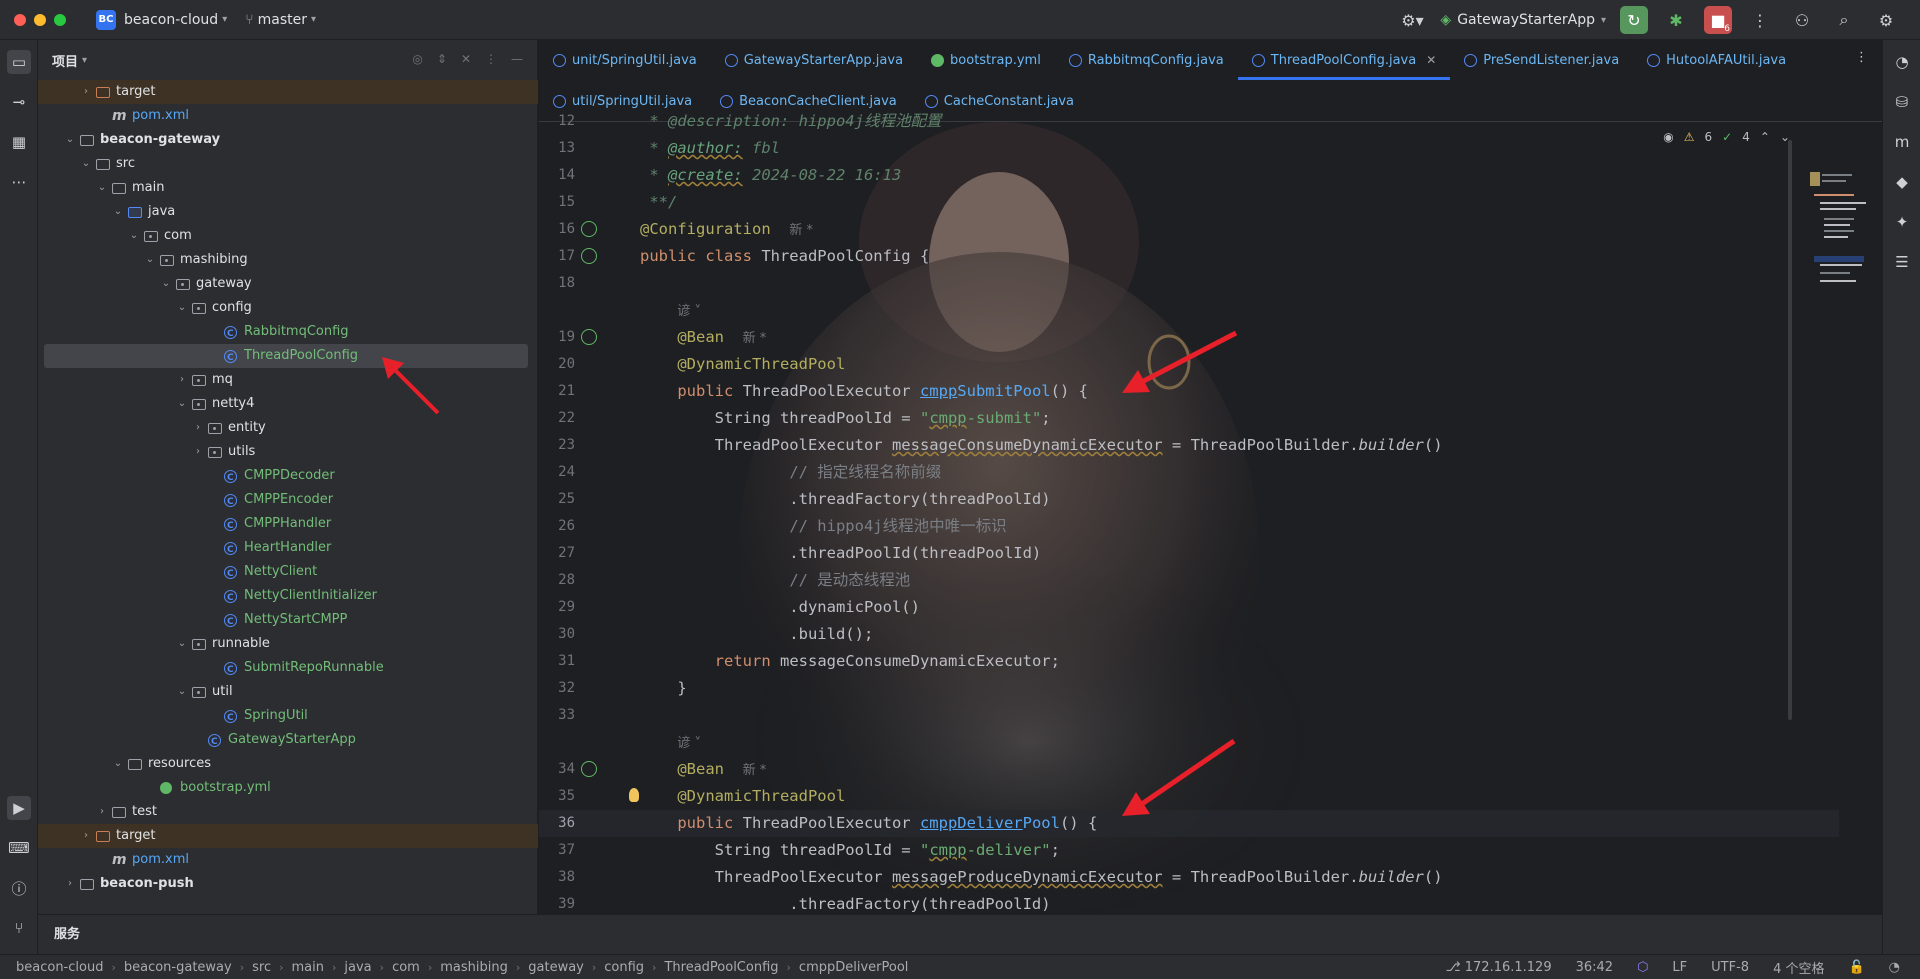 Image resolution: width=1920 pixels, height=979 pixels. I want to click on tree-item-pom-xml: m pom.xml, so click(288, 116).